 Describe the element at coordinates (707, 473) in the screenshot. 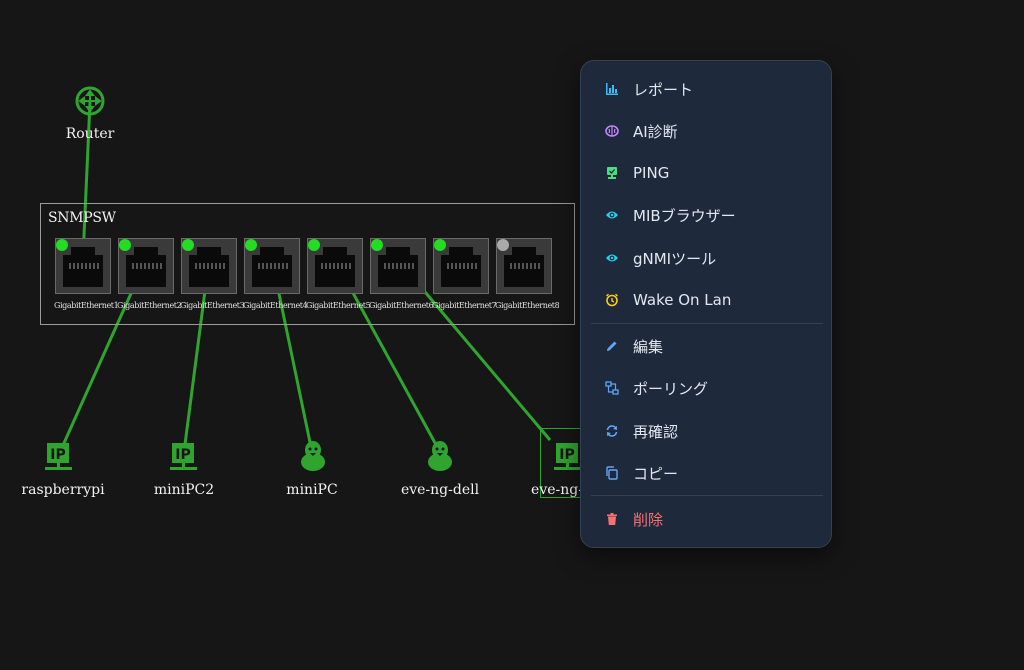

I see `menu-item-9: コピー` at that location.